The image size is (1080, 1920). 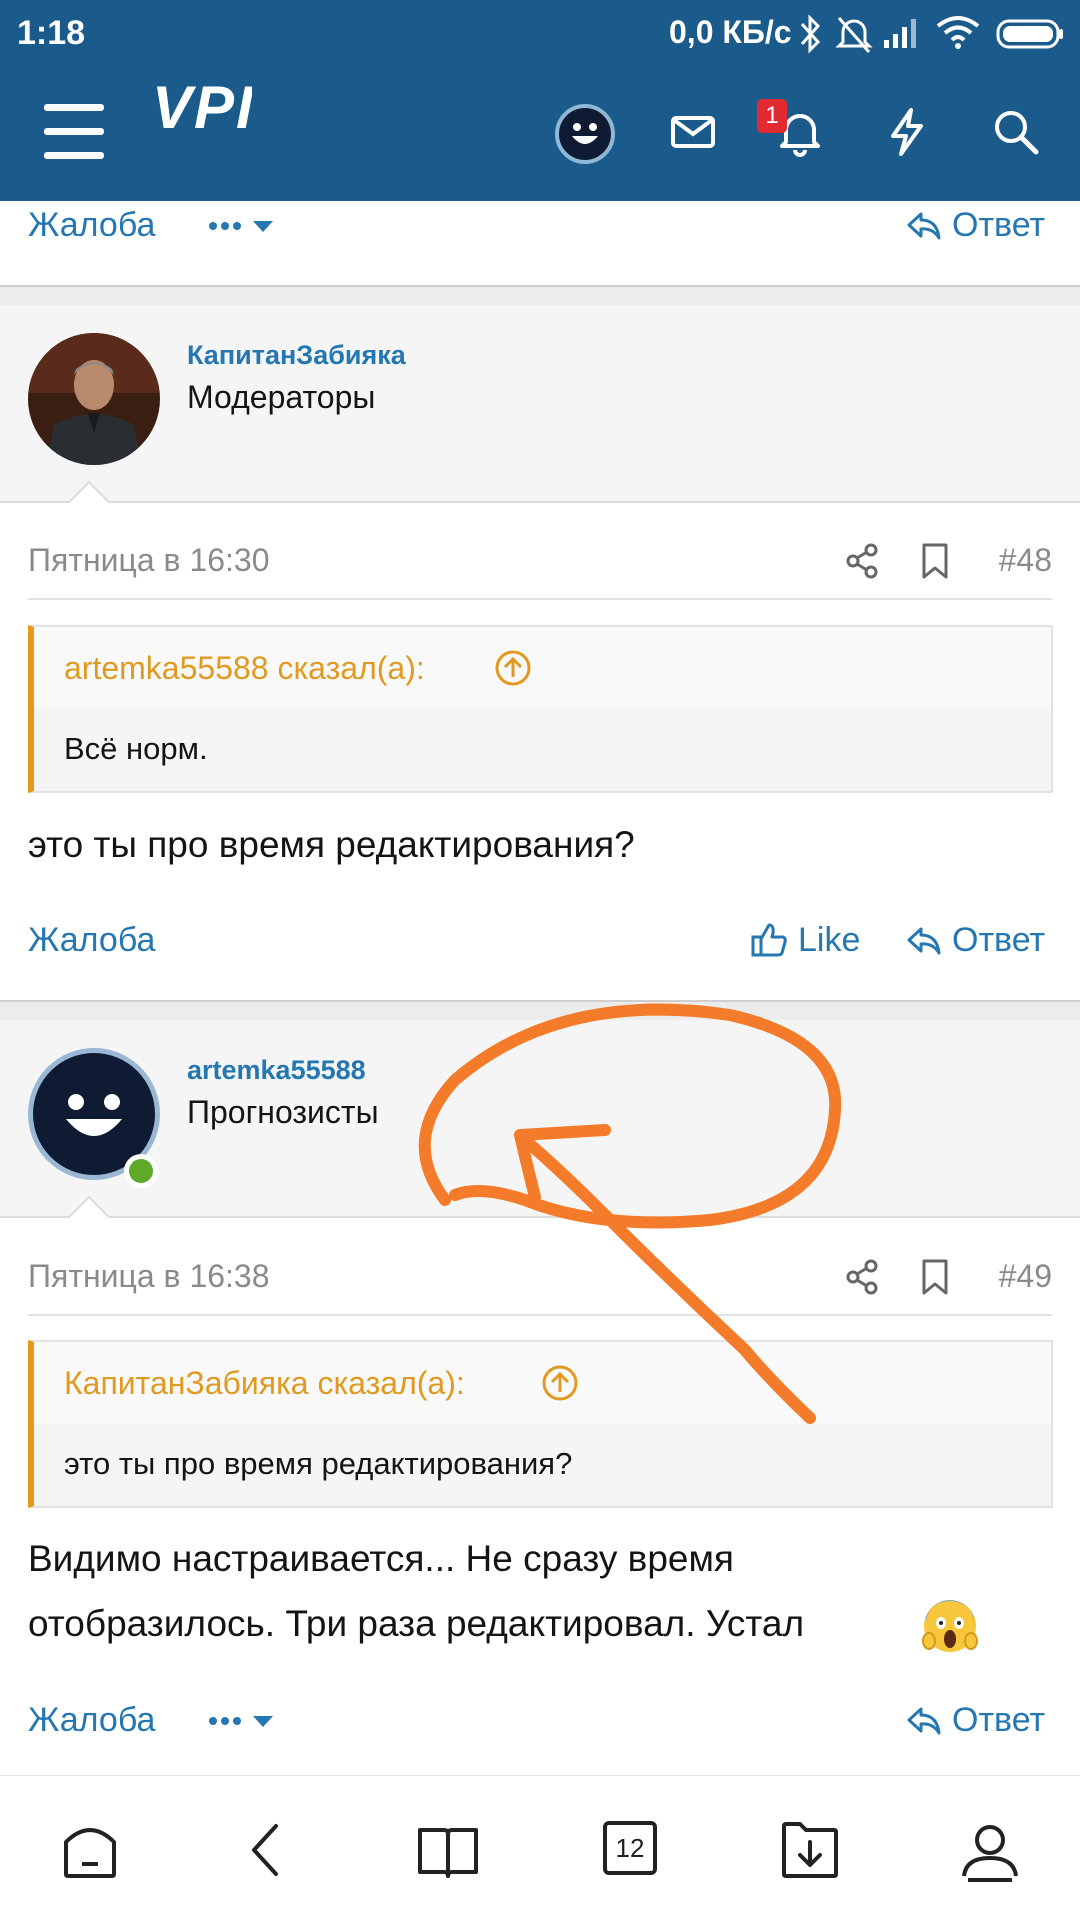 I want to click on quote-text: Всё норм., so click(x=136, y=748).